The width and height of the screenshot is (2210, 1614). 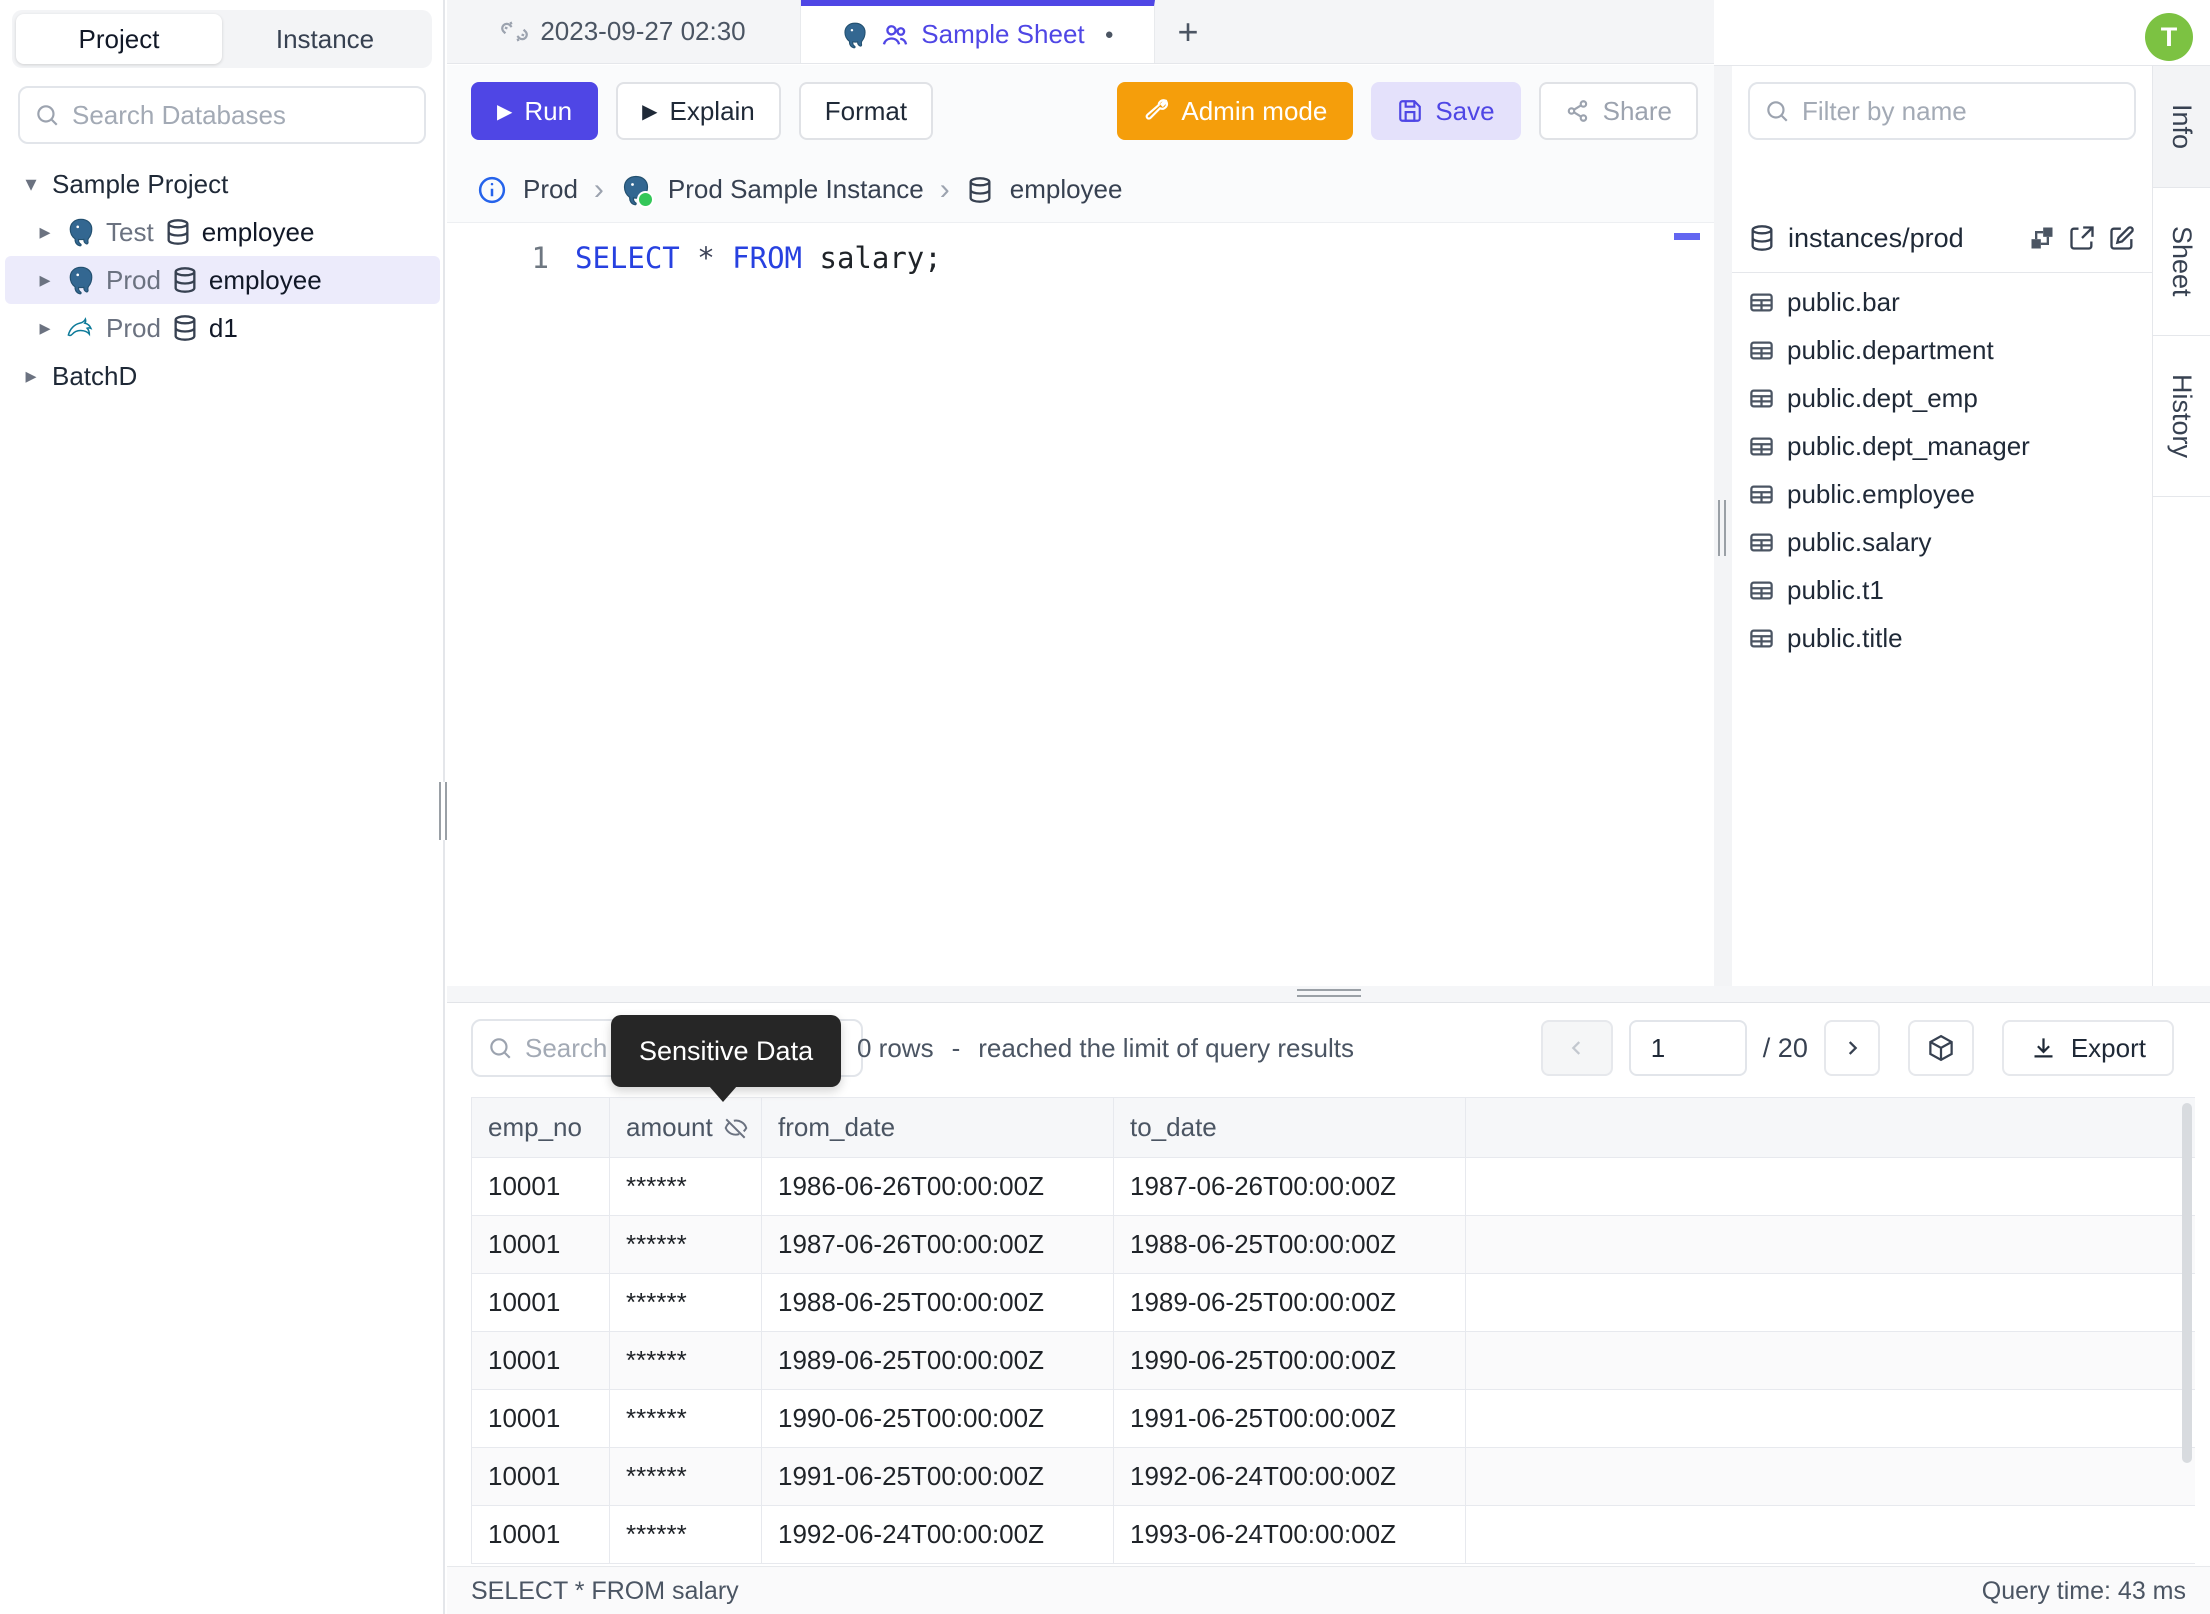 What do you see at coordinates (1166, 1047) in the screenshot?
I see `limit-notice: reached the limit of query results` at bounding box center [1166, 1047].